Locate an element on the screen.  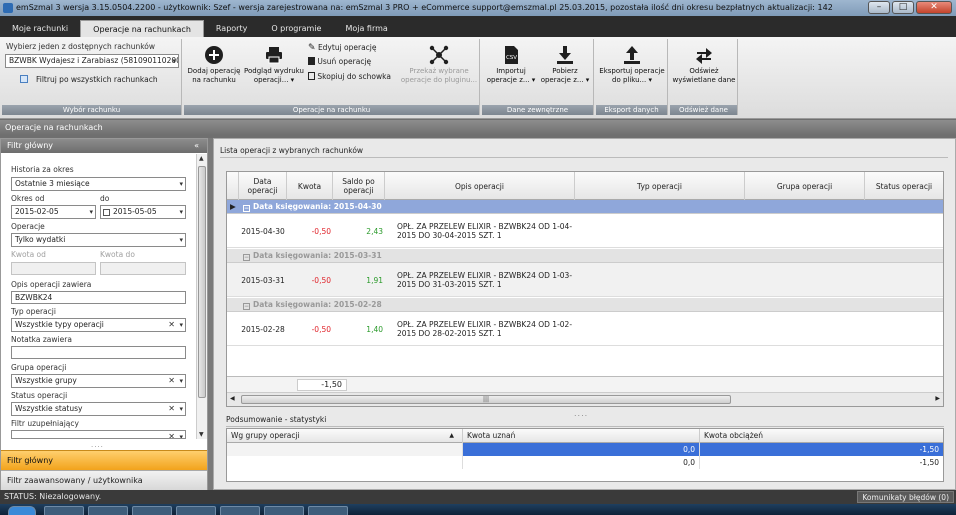
col-by-group: Wg grupy operacji ▲ is located at coordinates (345, 436).